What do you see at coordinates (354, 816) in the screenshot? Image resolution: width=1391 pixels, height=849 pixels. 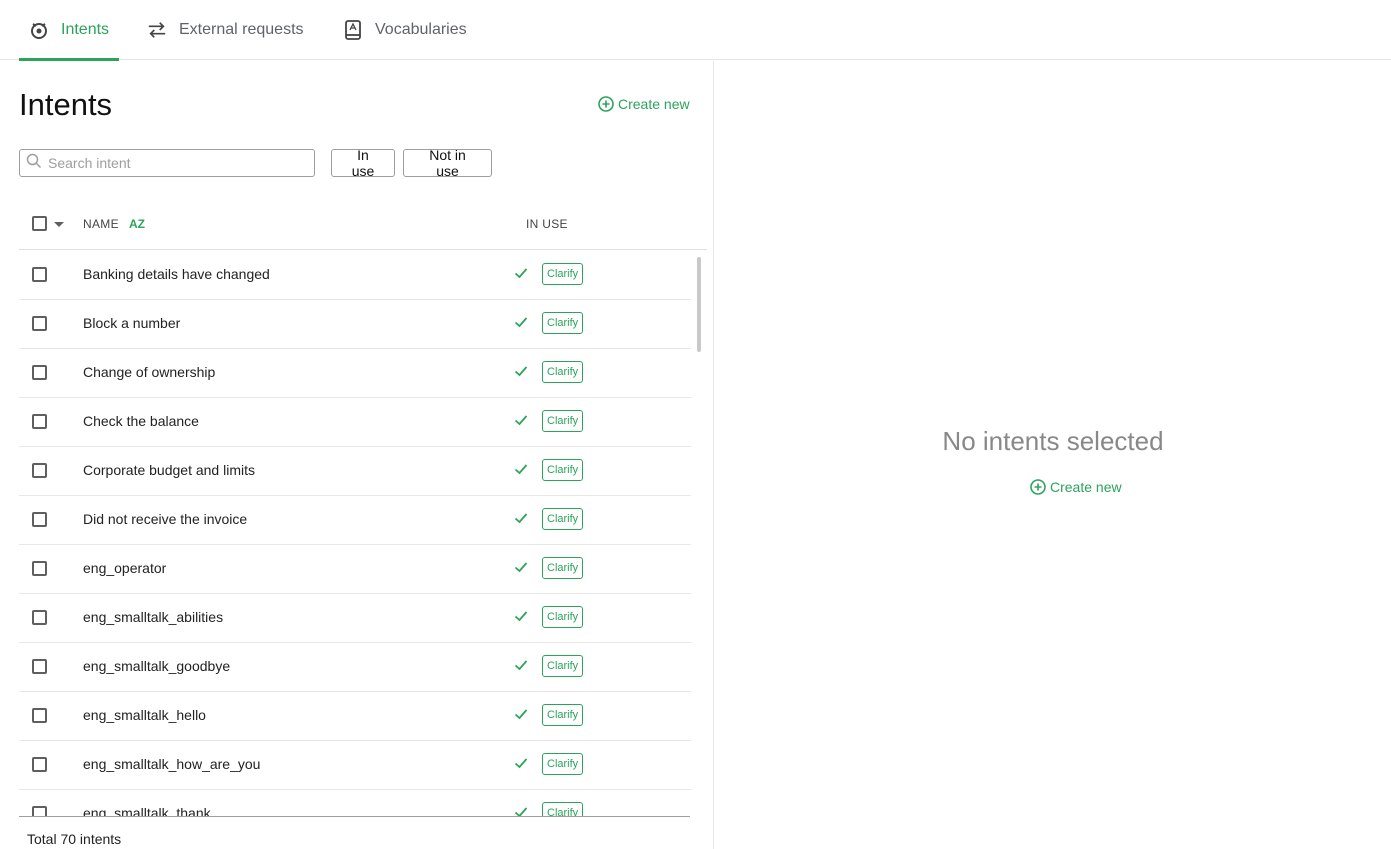 I see `divider` at bounding box center [354, 816].